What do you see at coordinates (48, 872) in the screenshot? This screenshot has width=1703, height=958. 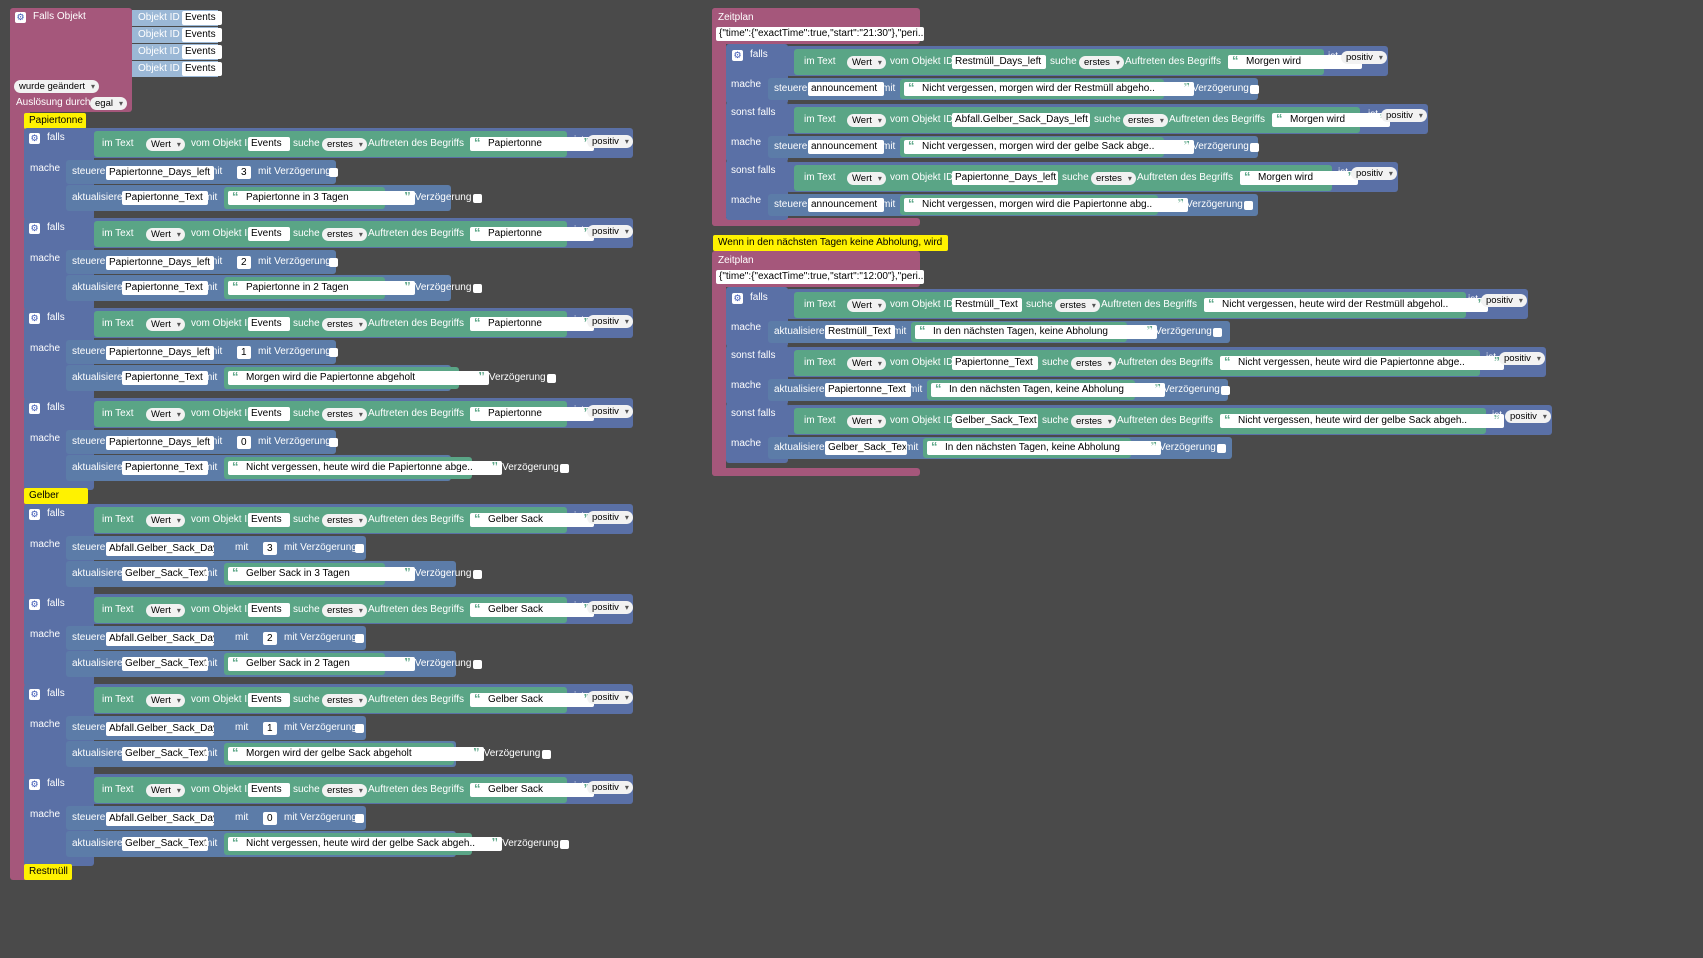 I see `group-comment: Restmüll` at bounding box center [48, 872].